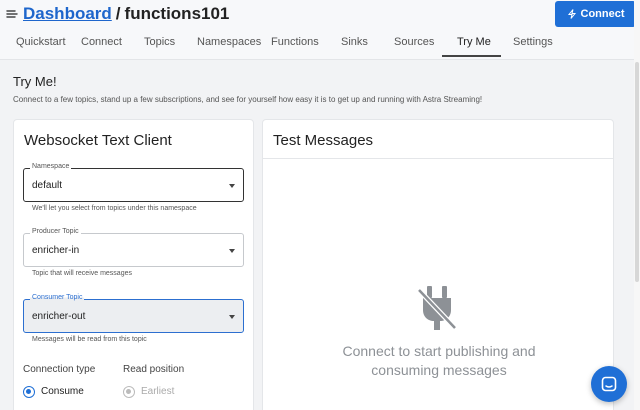 This screenshot has width=640, height=410. Describe the element at coordinates (354, 42) in the screenshot. I see `tab-sinks: Sinks` at that location.